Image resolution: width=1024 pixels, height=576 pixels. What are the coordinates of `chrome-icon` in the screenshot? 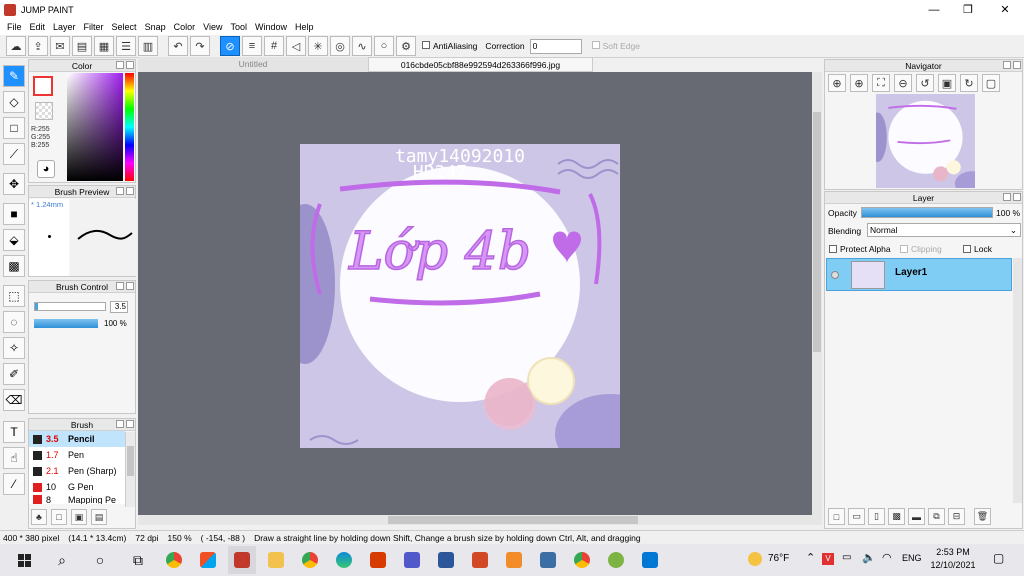 It's located at (174, 560).